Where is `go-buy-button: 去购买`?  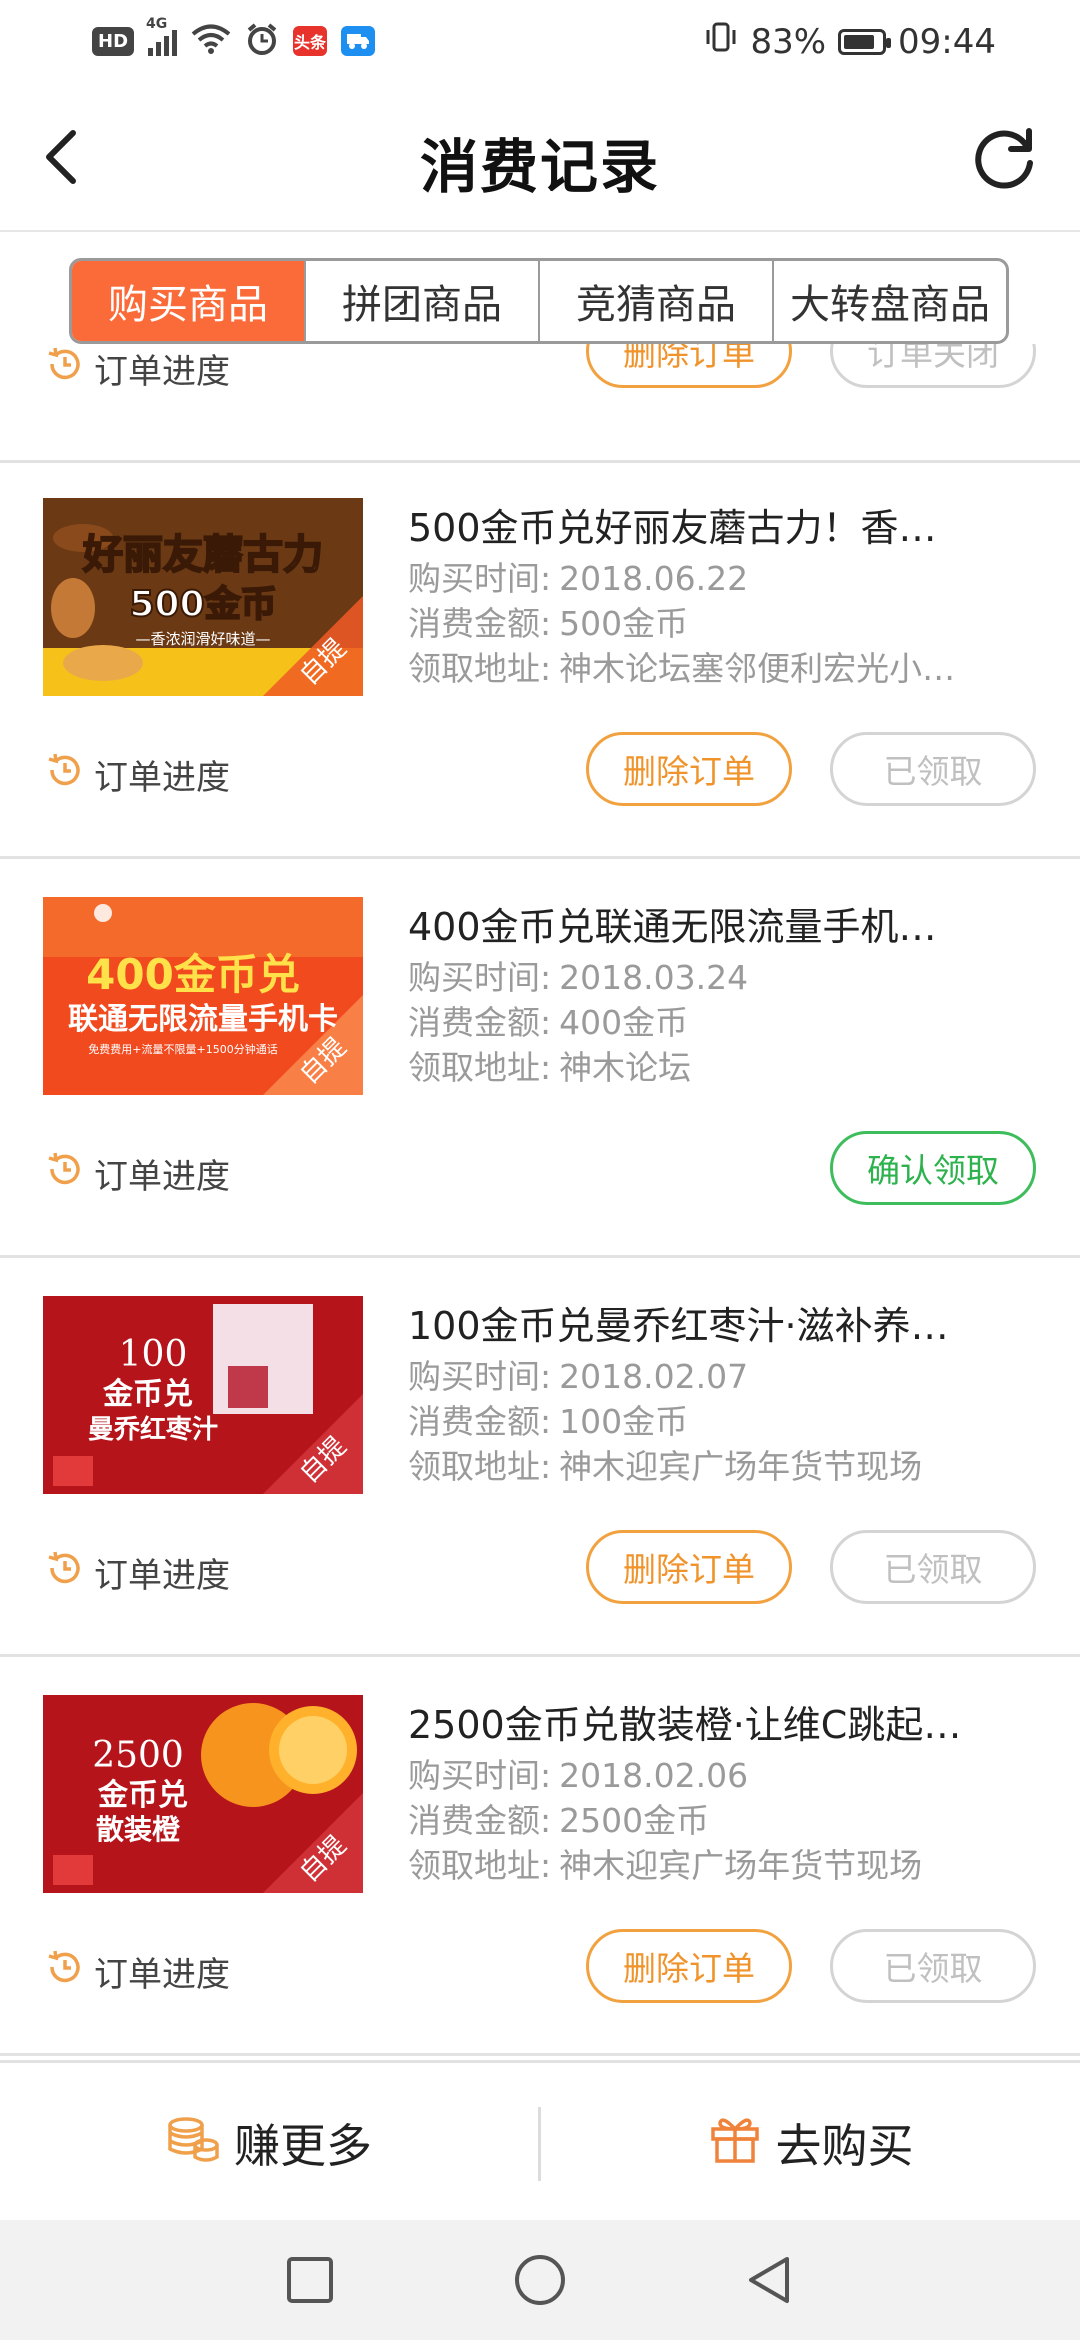 go-buy-button: 去购买 is located at coordinates (810, 2143).